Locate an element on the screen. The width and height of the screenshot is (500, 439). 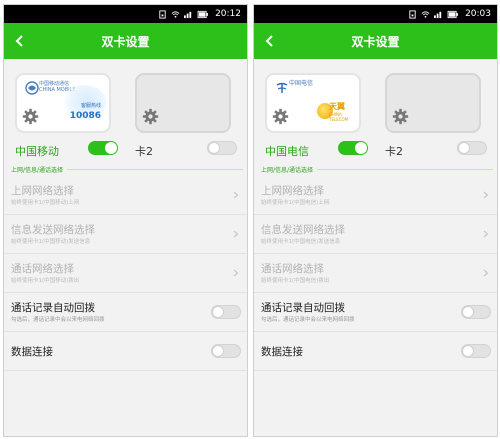
row-subtitle: 始终使用卡1(中国移动)上网 is located at coordinates (45, 203).